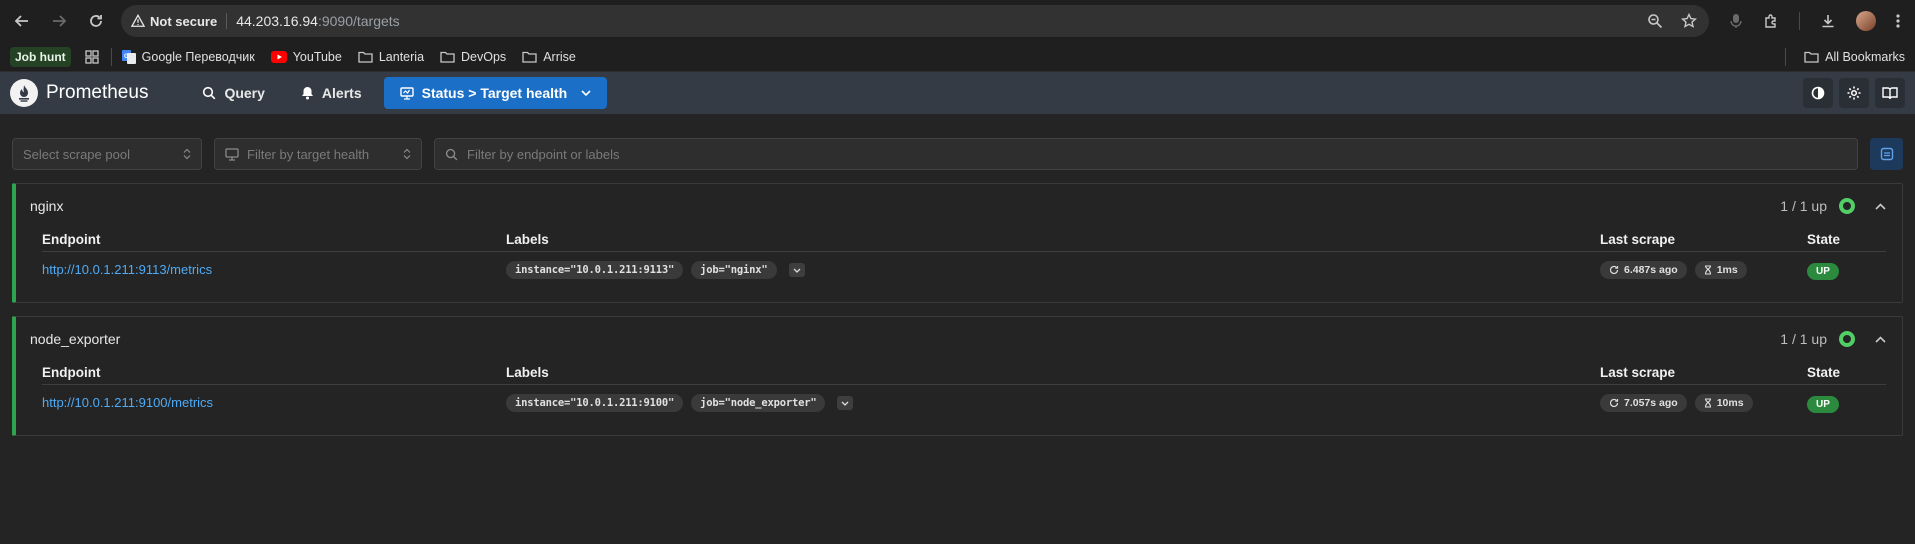 The height and width of the screenshot is (544, 1915). I want to click on forward-button, so click(59, 21).